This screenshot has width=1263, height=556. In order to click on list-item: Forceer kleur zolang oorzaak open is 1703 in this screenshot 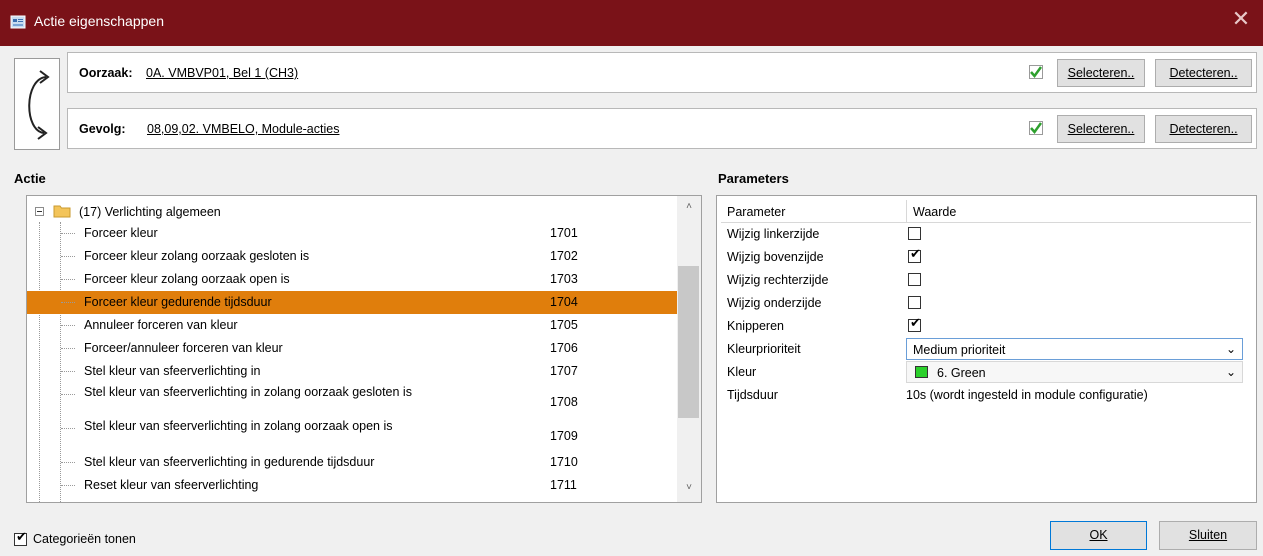, I will do `click(352, 279)`.